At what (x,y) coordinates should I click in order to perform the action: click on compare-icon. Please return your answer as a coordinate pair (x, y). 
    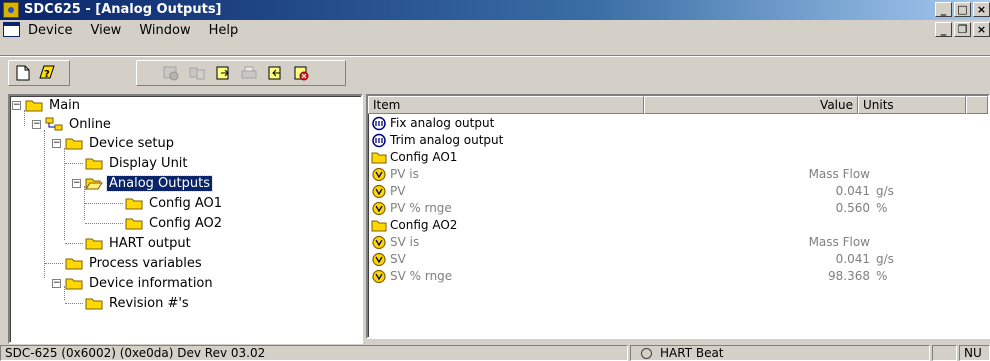
    Looking at the image, I should click on (197, 73).